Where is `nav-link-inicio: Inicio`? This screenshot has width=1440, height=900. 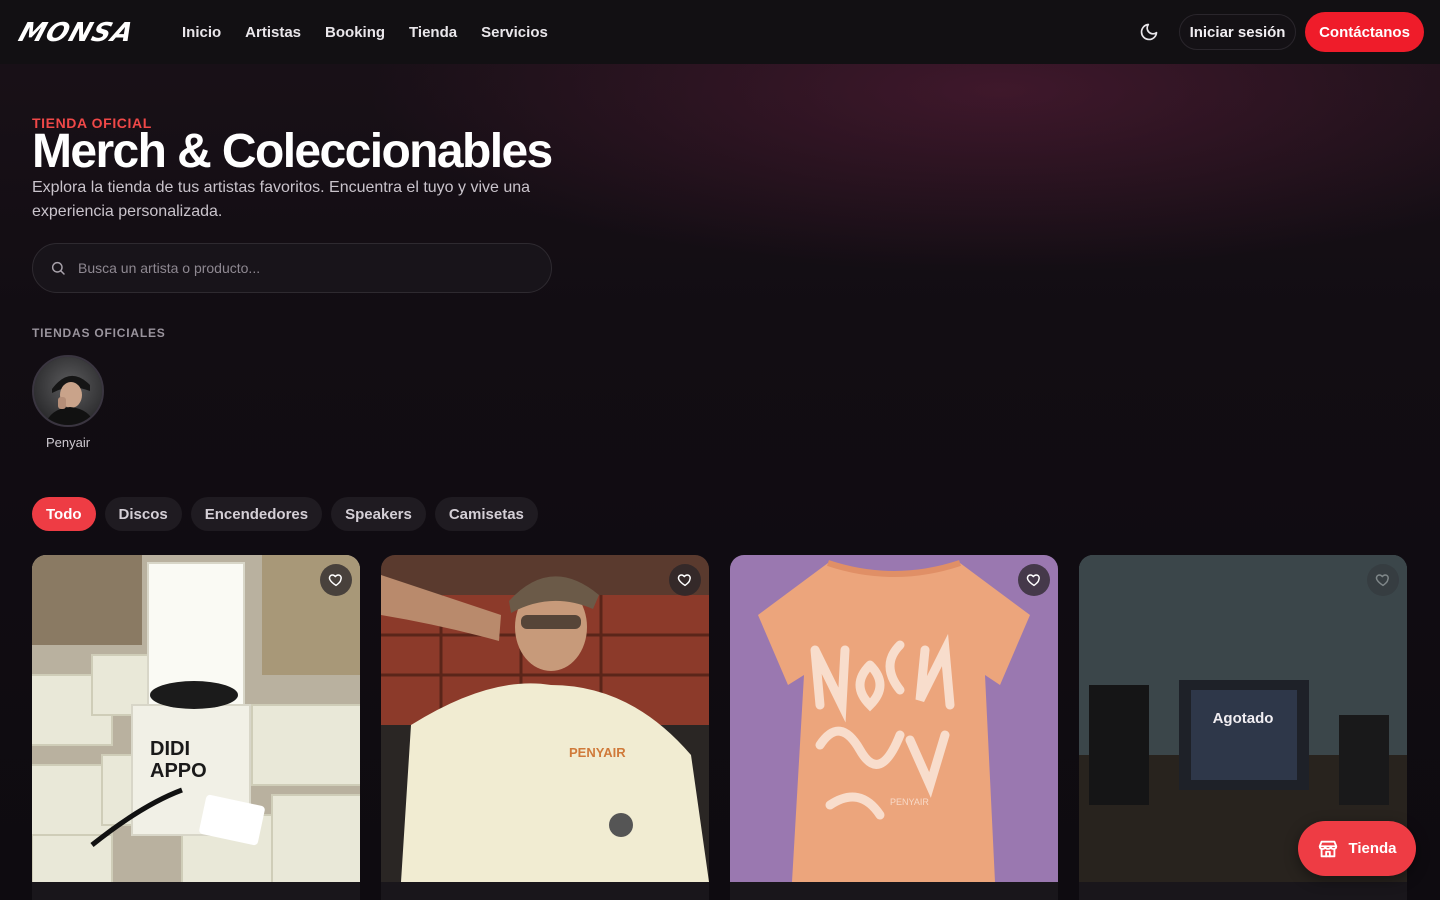 nav-link-inicio: Inicio is located at coordinates (201, 32).